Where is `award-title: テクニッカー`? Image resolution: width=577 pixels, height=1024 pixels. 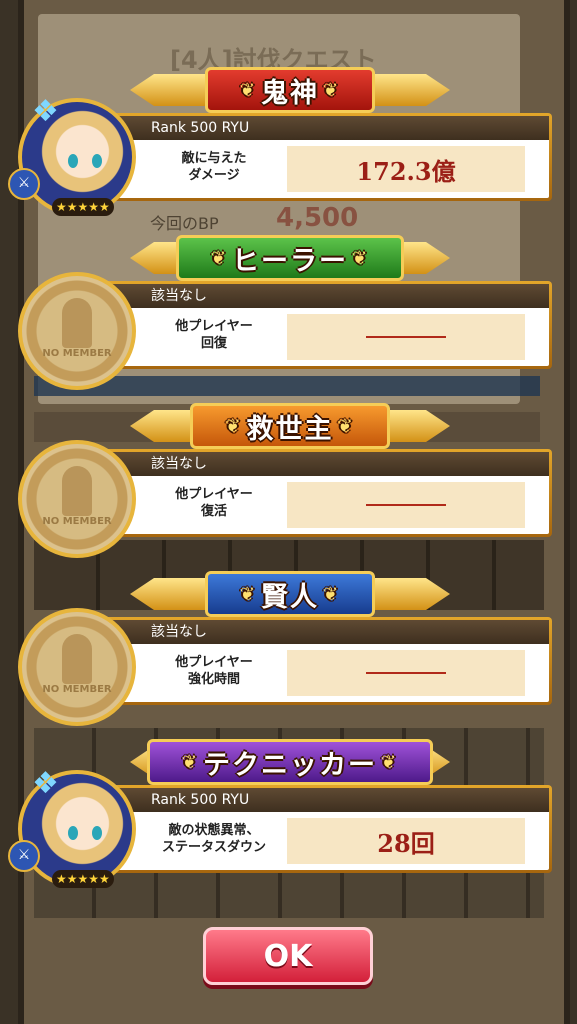
award-title: テクニッカー is located at coordinates (290, 765).